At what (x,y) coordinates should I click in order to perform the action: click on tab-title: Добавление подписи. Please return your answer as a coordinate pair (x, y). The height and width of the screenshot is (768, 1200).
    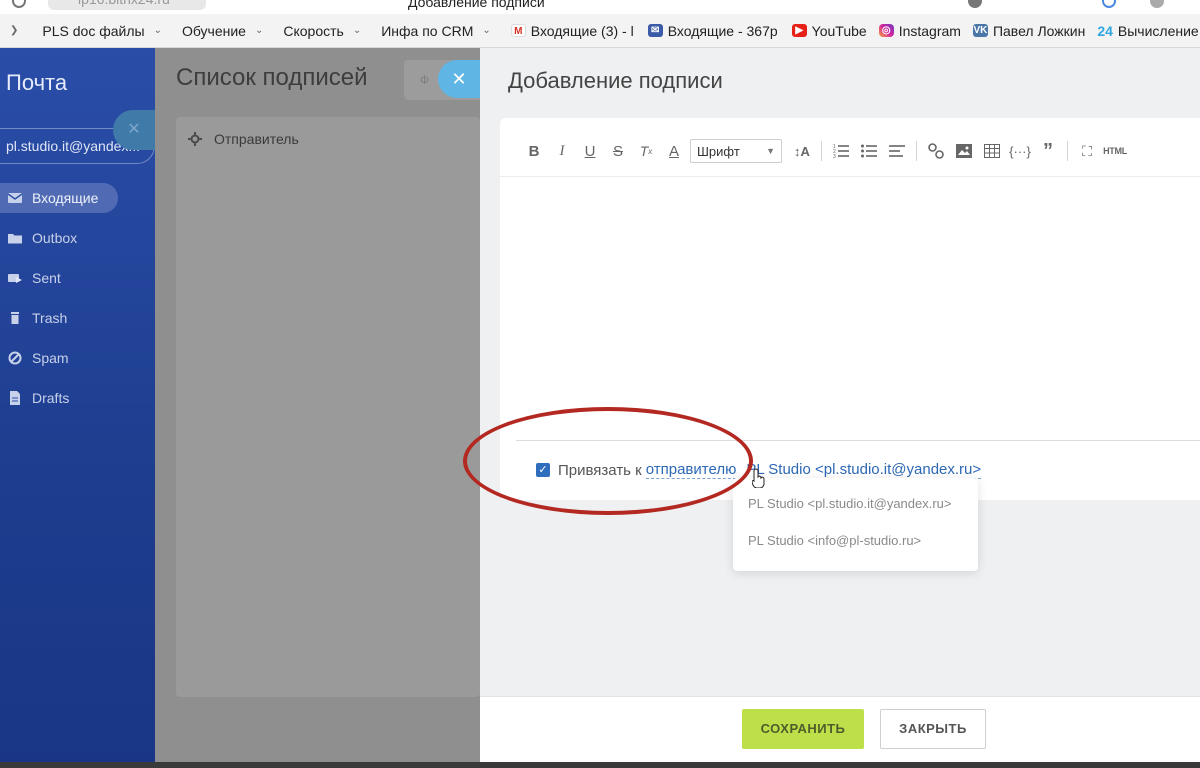
    Looking at the image, I should click on (476, 5).